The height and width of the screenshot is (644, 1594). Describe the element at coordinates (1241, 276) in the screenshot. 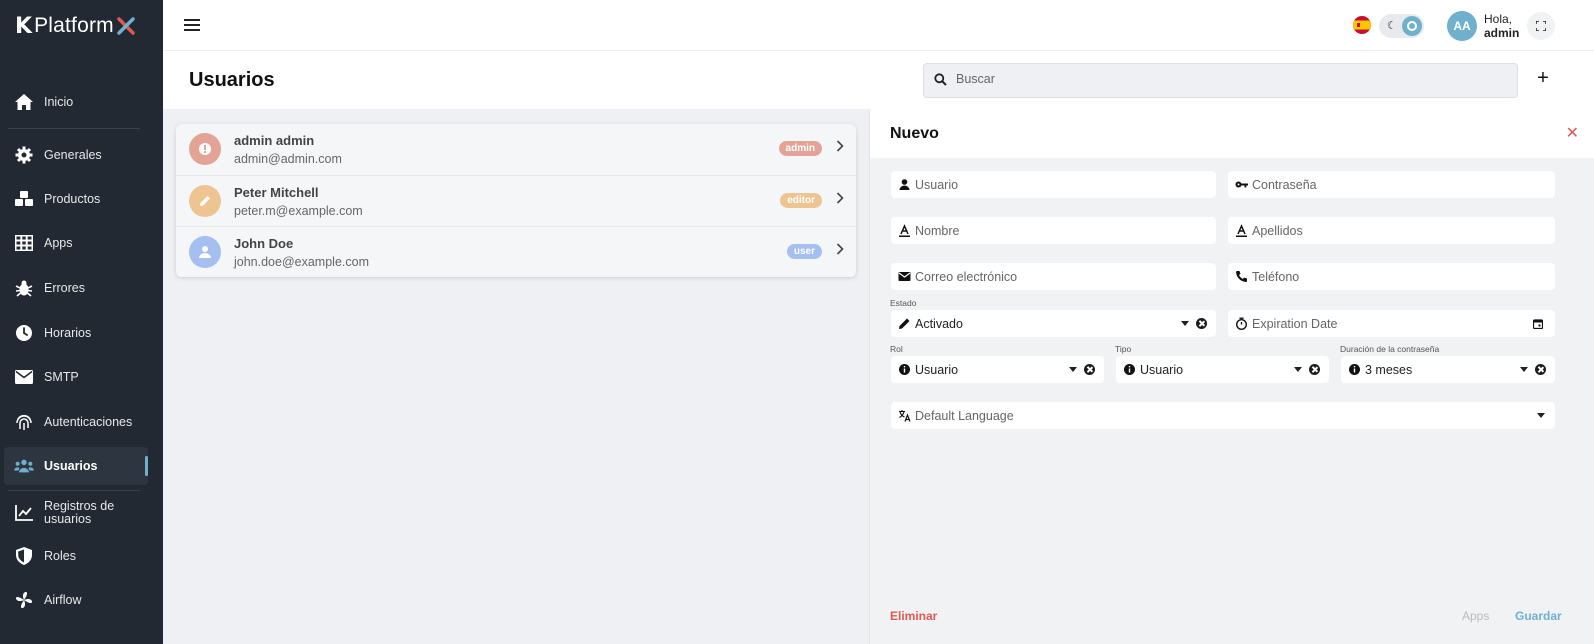

I see `phone-icon` at that location.